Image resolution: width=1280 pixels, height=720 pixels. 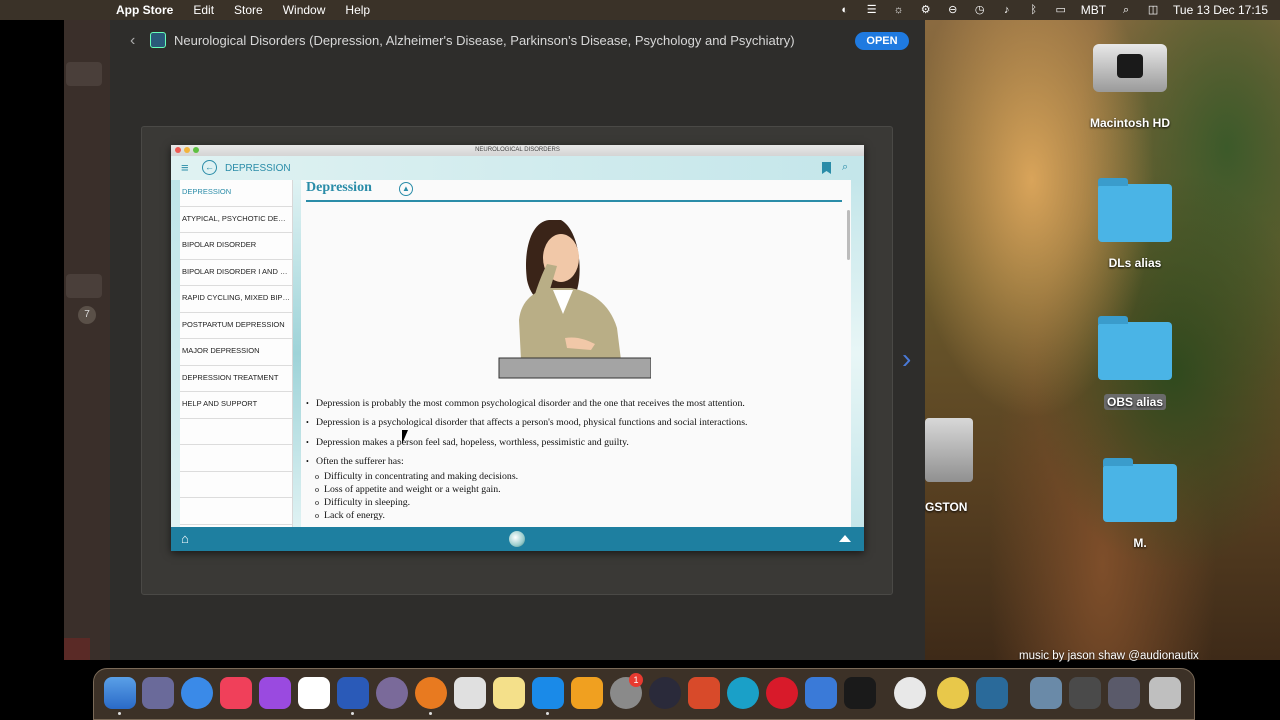 What do you see at coordinates (304, 10) in the screenshot?
I see `menu-window: Window` at bounding box center [304, 10].